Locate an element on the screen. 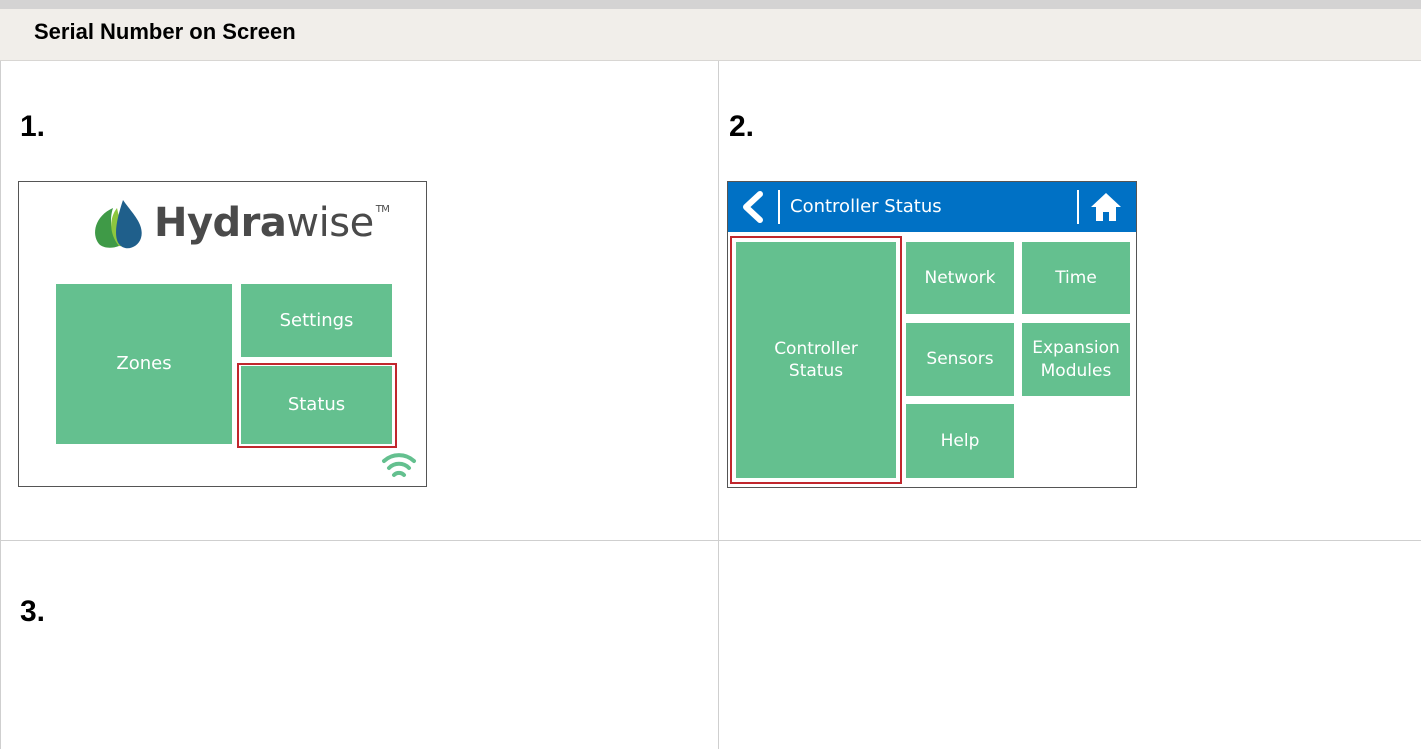  expansion-modules-button: Expansion Modules is located at coordinates (1076, 359).